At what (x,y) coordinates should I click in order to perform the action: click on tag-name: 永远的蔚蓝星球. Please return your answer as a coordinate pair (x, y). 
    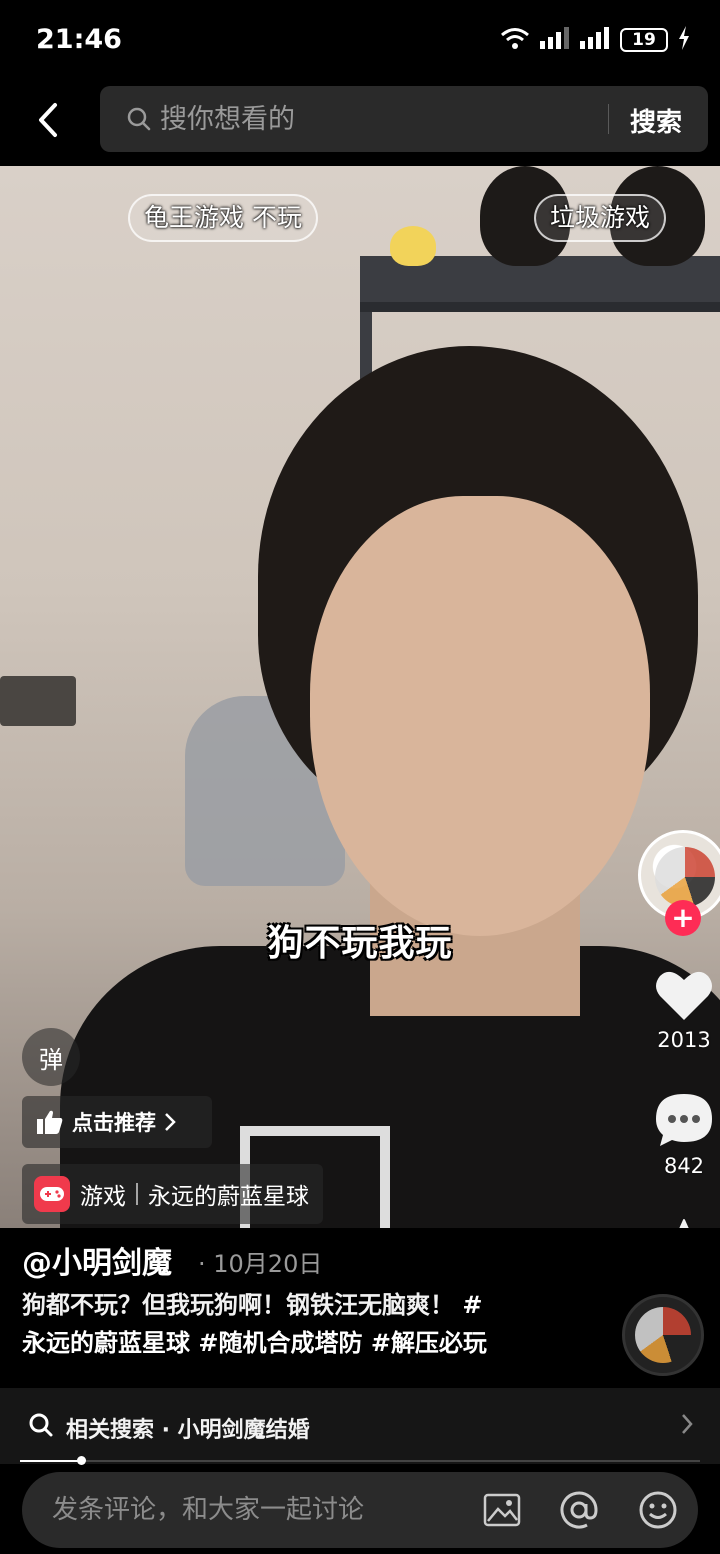
    Looking at the image, I should click on (228, 1197).